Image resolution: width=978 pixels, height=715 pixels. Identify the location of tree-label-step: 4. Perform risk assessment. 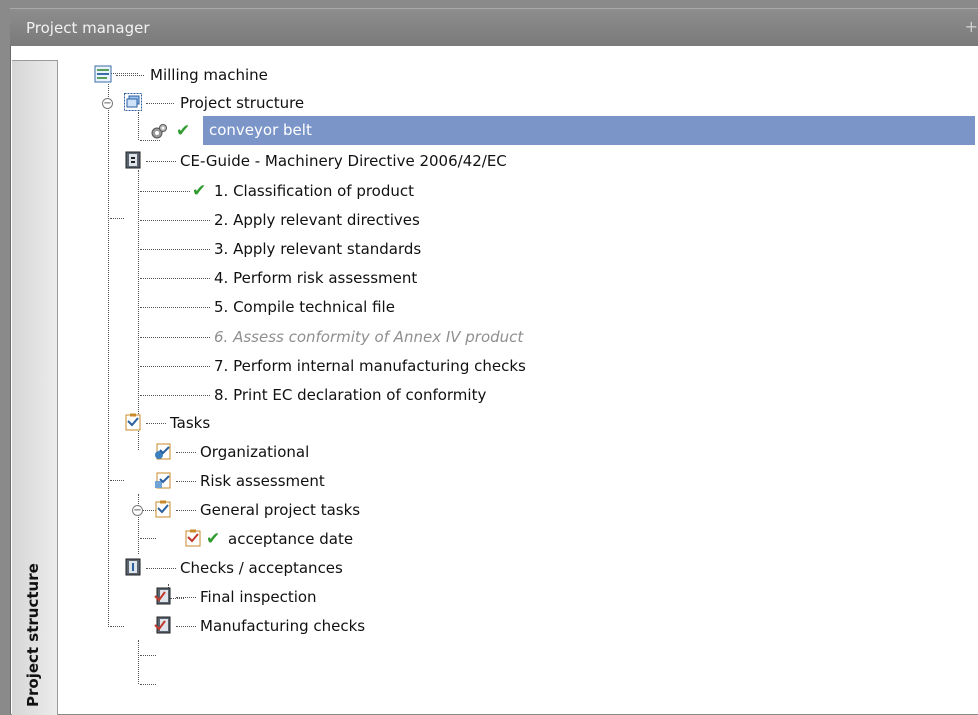
(316, 278).